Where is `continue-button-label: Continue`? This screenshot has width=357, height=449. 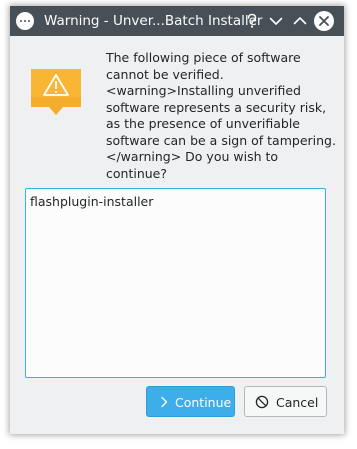
continue-button-label: Continue is located at coordinates (203, 402).